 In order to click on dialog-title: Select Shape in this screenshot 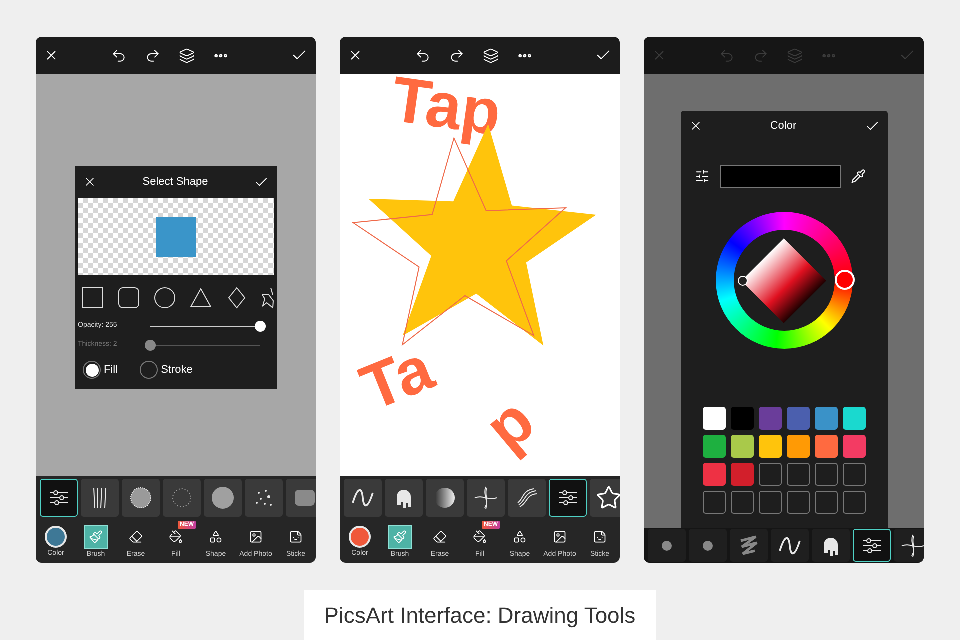, I will do `click(176, 182)`.